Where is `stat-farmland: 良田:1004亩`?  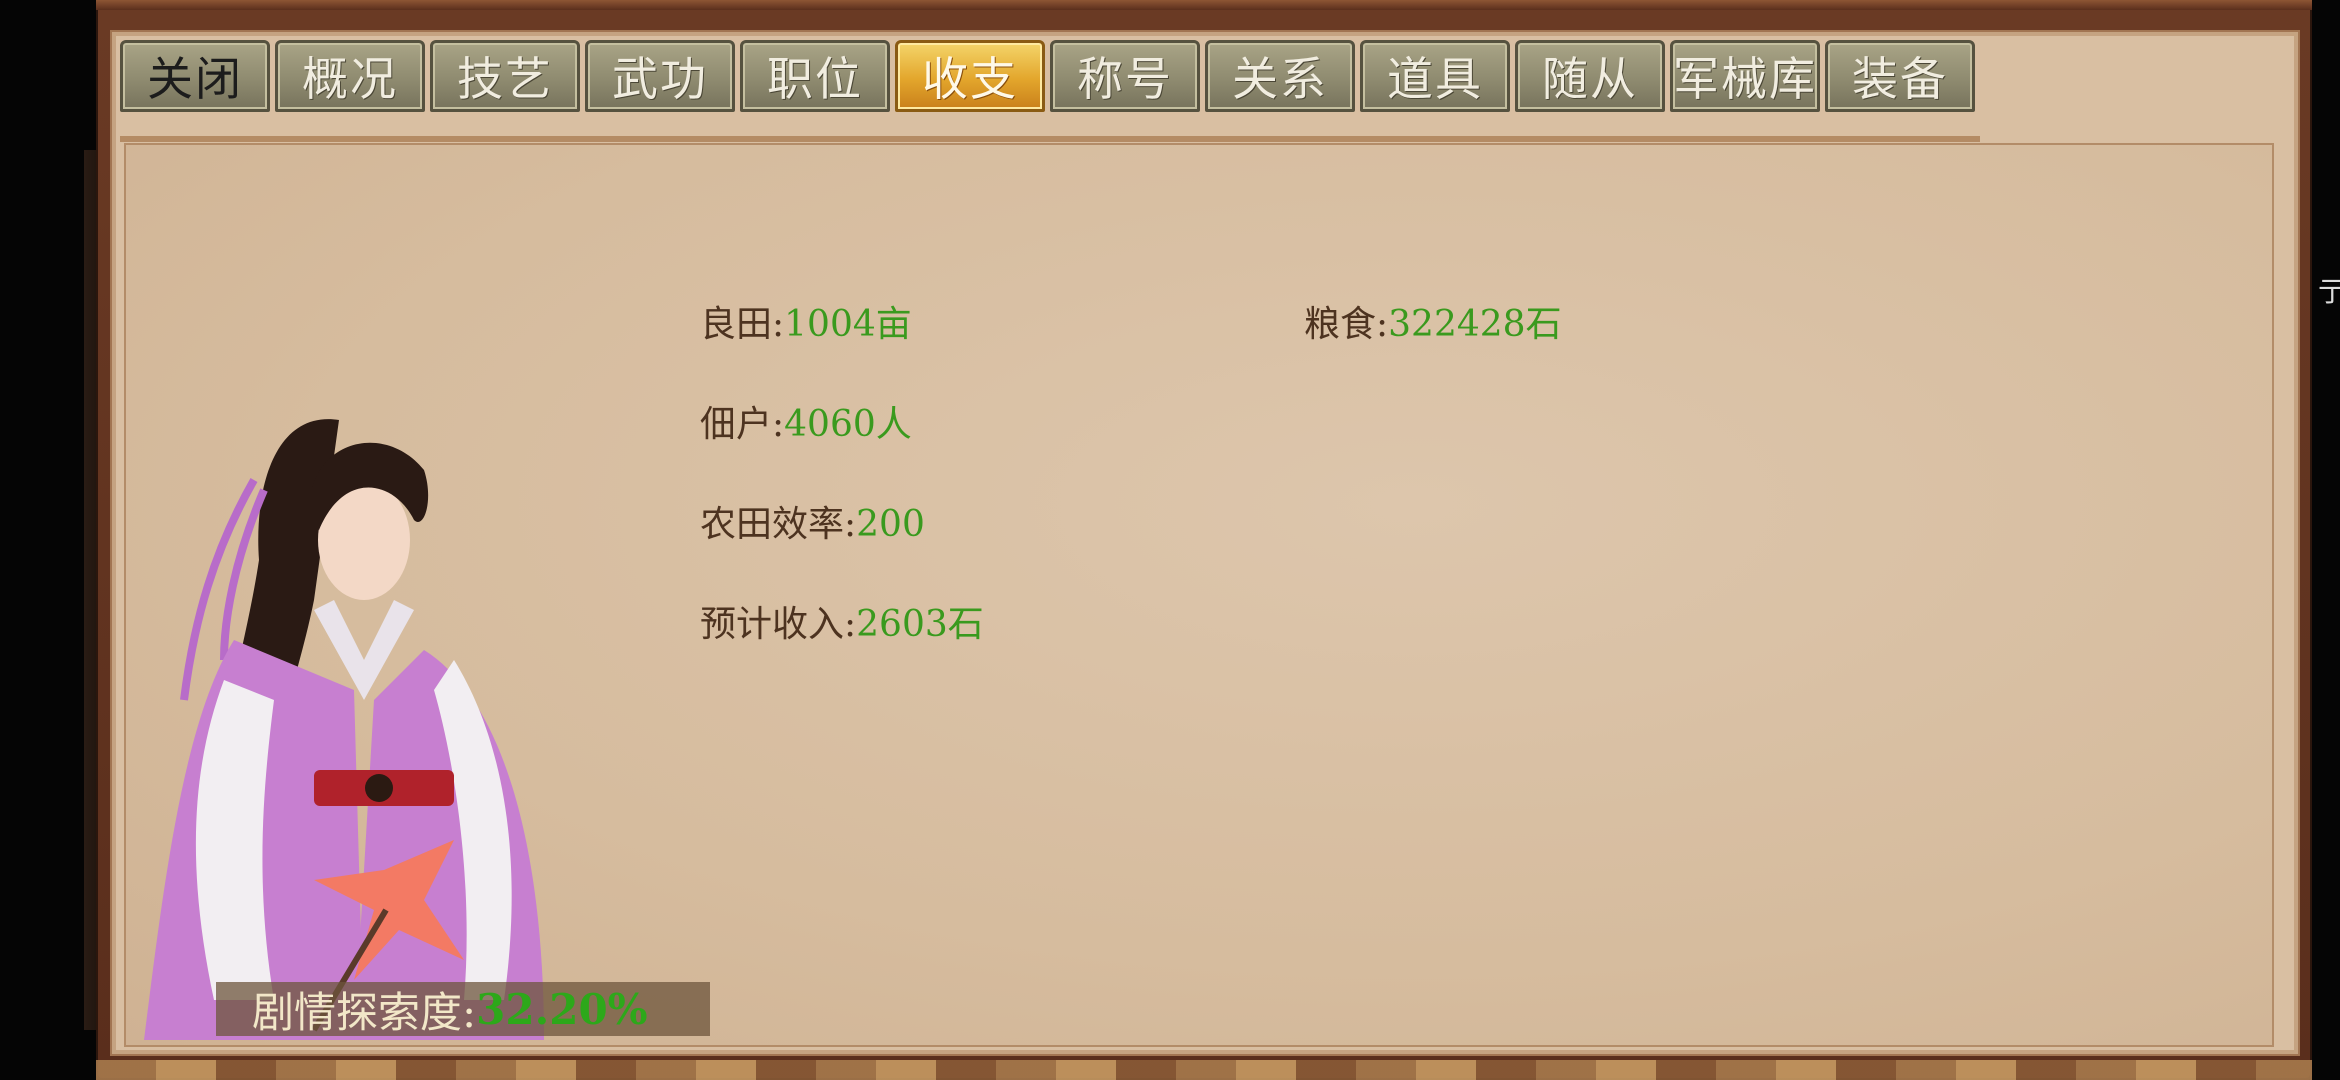
stat-farmland: 良田:1004亩 is located at coordinates (806, 321).